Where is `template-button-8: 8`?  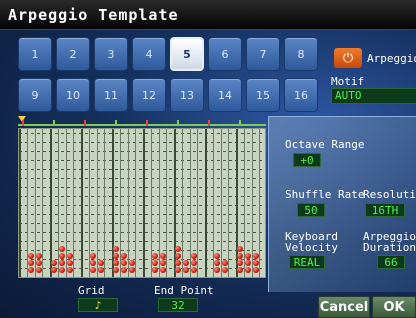
template-button-8: 8 is located at coordinates (301, 54).